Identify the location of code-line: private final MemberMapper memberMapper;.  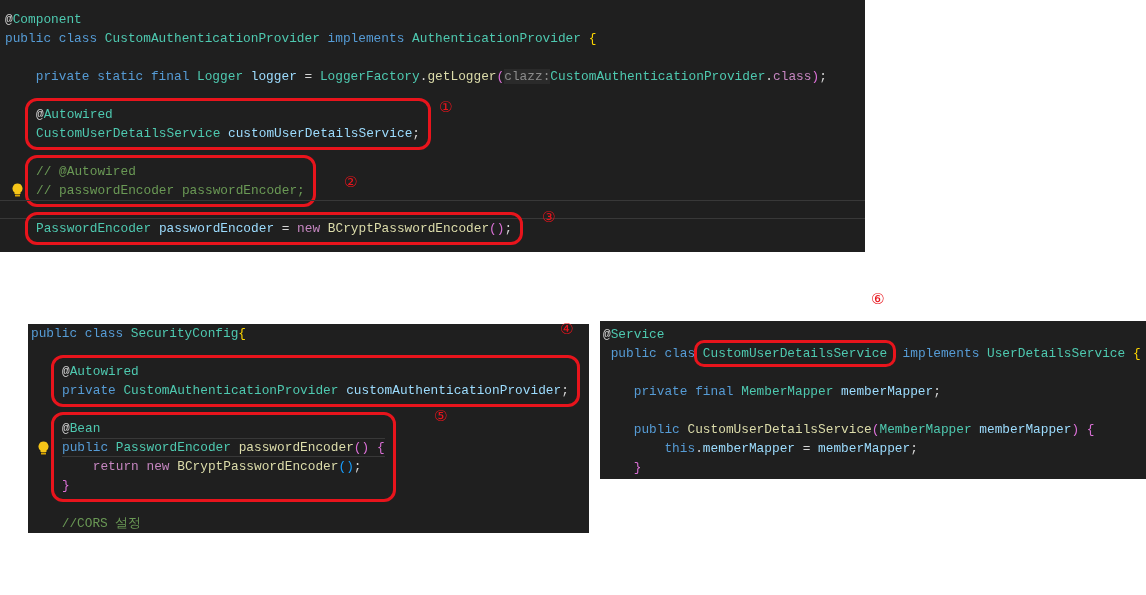
(786, 391).